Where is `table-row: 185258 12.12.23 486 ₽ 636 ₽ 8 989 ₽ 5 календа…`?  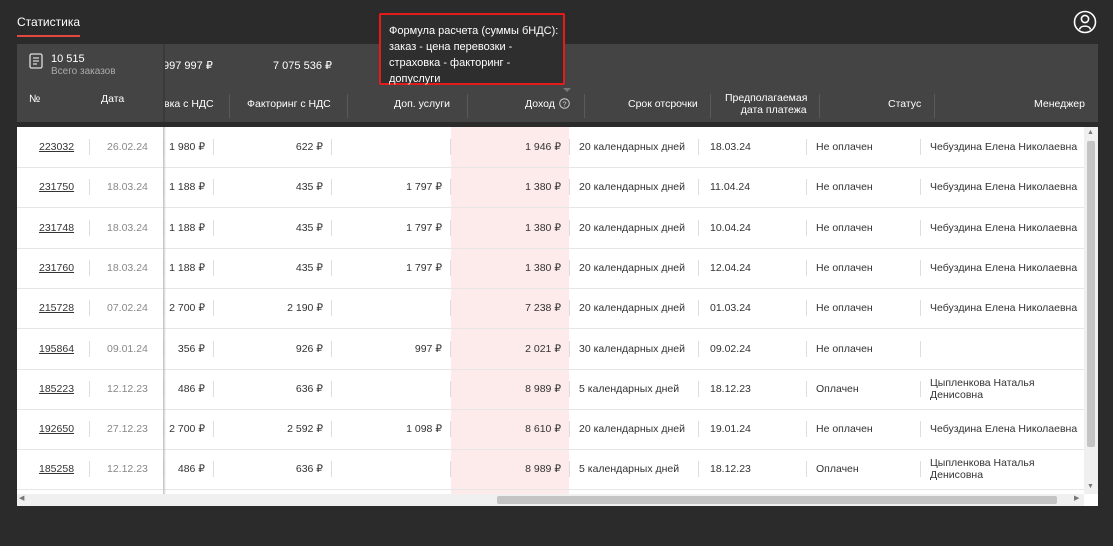 table-row: 185258 12.12.23 486 ₽ 636 ₽ 8 989 ₽ 5 календа… is located at coordinates (550, 470).